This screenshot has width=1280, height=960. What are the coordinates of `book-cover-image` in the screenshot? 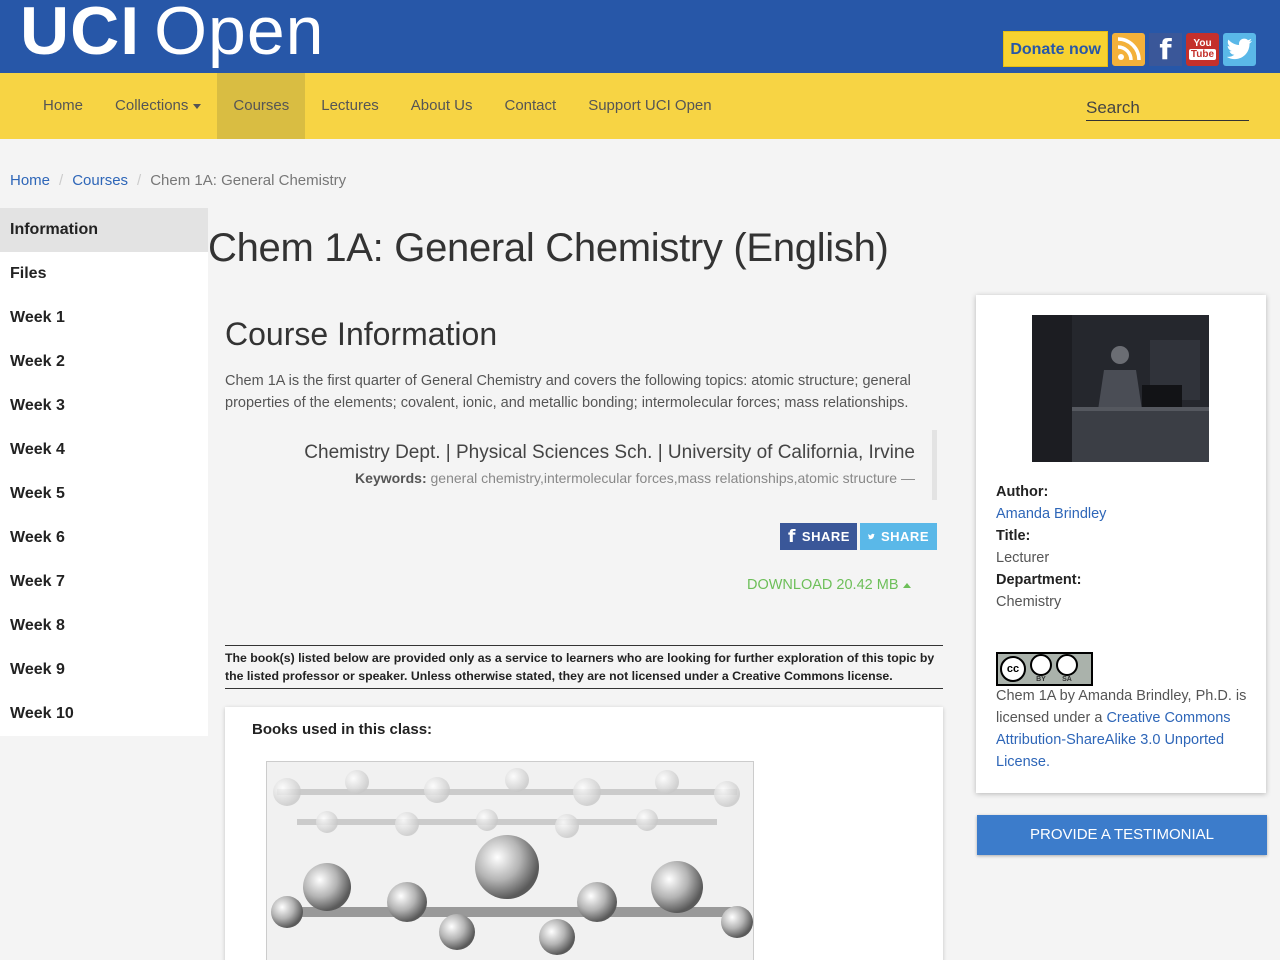 It's located at (510, 860).